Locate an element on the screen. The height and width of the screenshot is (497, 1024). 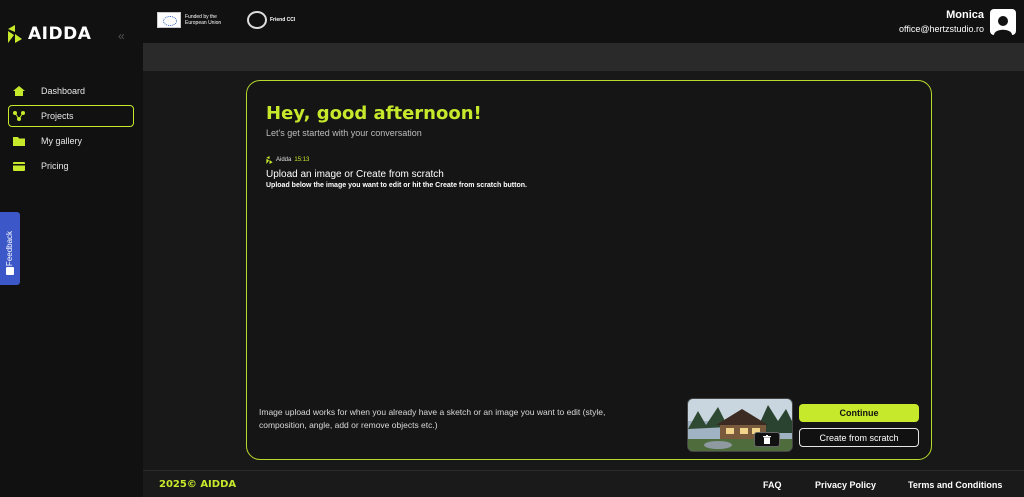
feedback-icon is located at coordinates (10, 271).